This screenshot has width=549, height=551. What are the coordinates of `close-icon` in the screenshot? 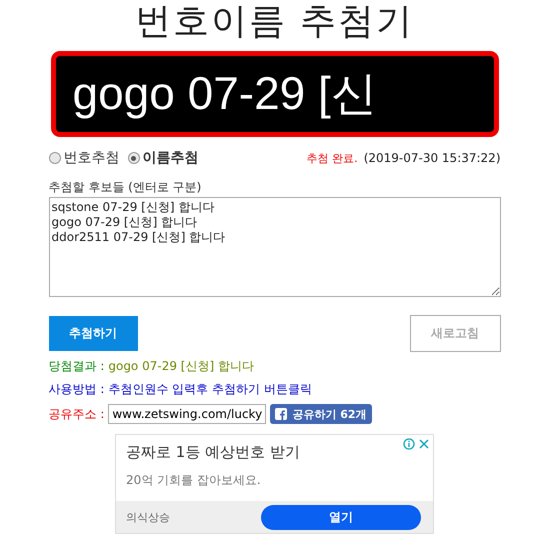 It's located at (424, 444).